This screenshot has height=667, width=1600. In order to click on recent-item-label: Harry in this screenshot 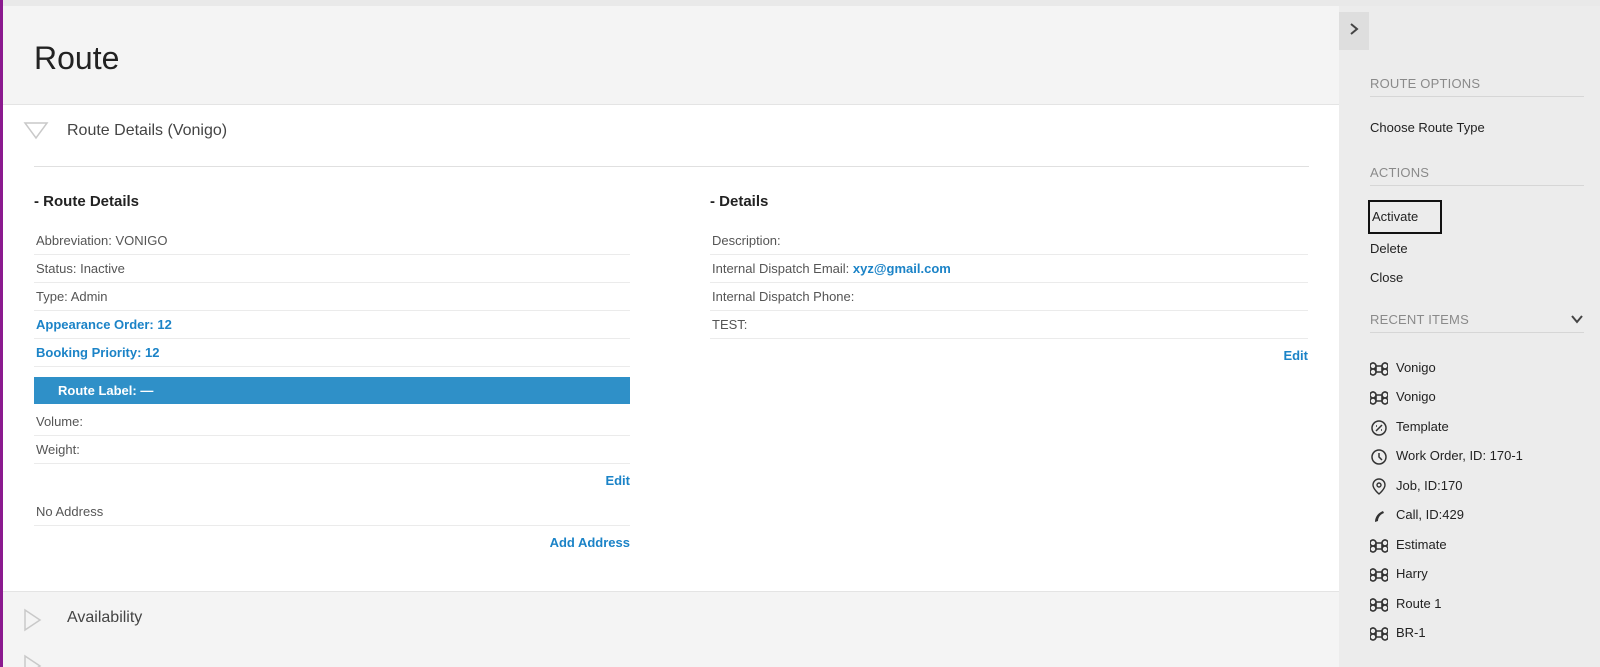, I will do `click(1412, 573)`.